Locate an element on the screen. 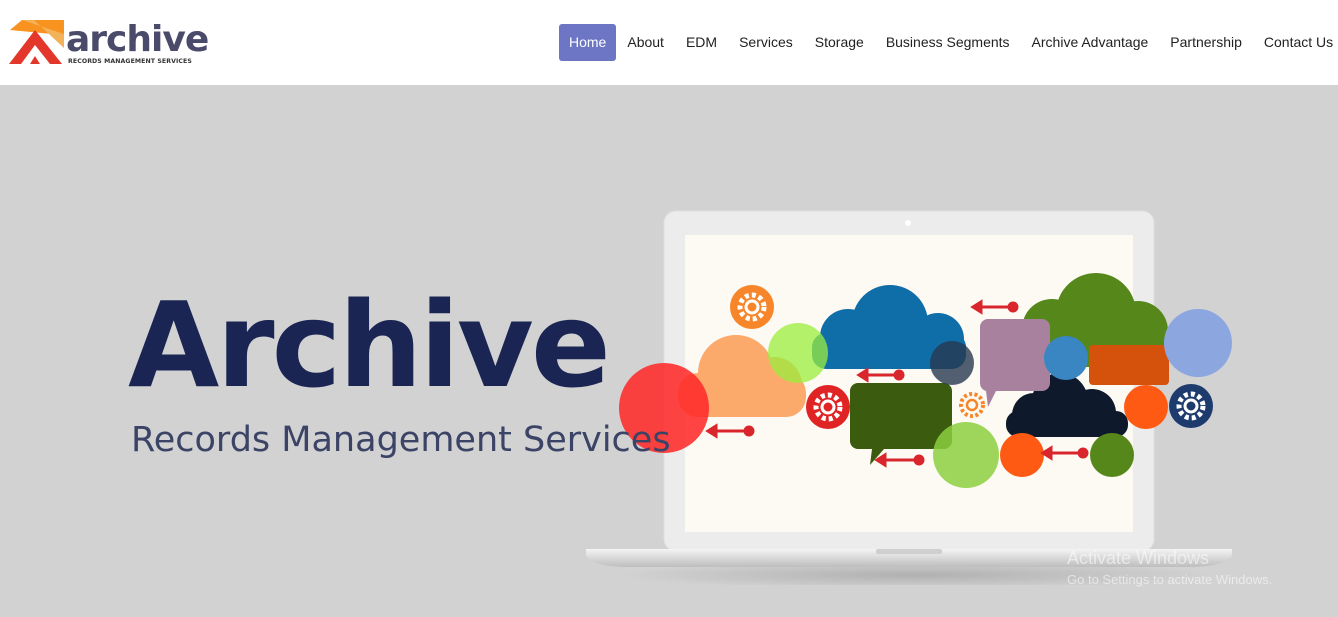 The width and height of the screenshot is (1338, 617). archive-logo: archive RECORDS MANAGEMENT SERVICES is located at coordinates (108, 43).